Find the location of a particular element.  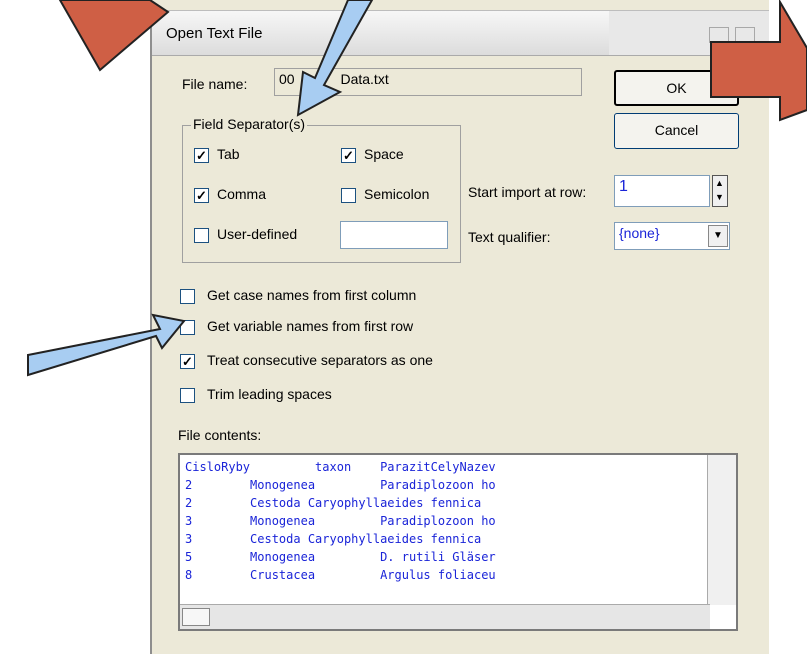

red-arrow-top-left-icon is located at coordinates (114, 36).